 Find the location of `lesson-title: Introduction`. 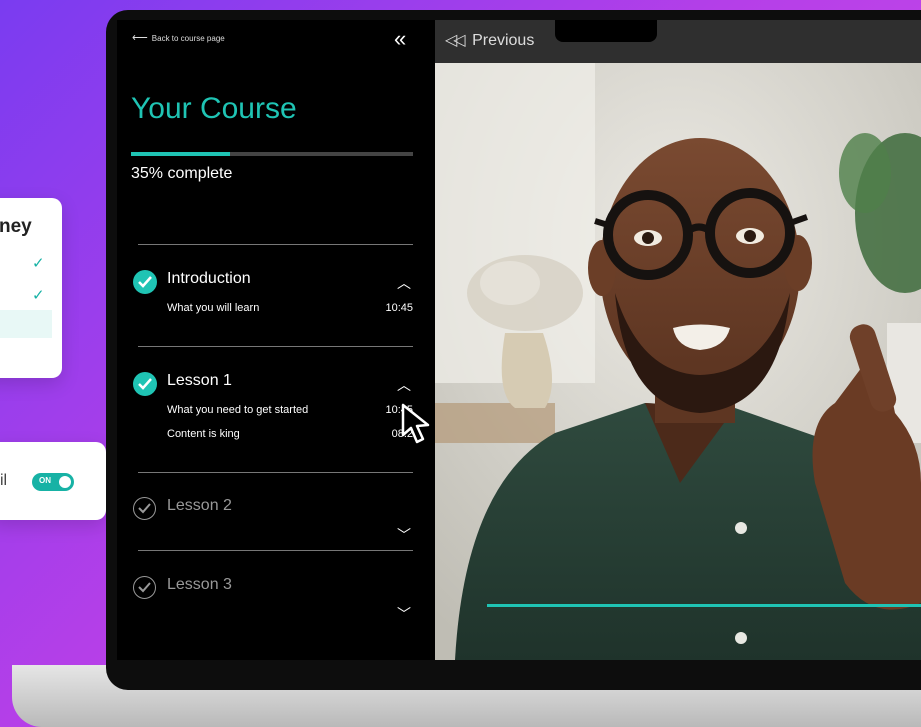

lesson-title: Introduction is located at coordinates (209, 278).